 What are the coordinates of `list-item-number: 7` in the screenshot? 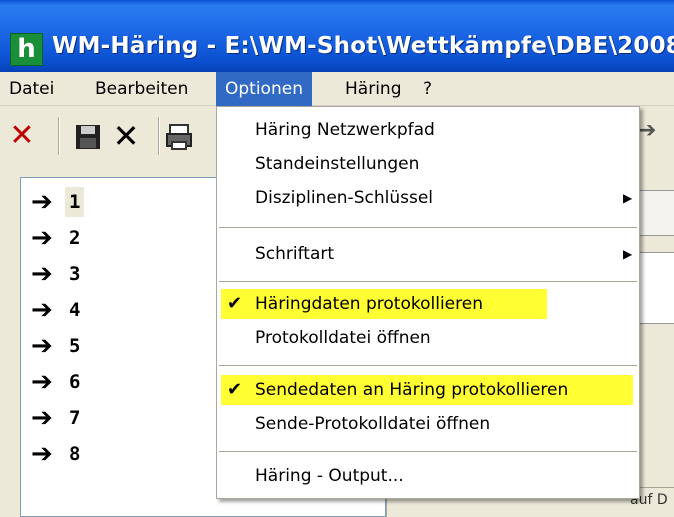 It's located at (75, 417).